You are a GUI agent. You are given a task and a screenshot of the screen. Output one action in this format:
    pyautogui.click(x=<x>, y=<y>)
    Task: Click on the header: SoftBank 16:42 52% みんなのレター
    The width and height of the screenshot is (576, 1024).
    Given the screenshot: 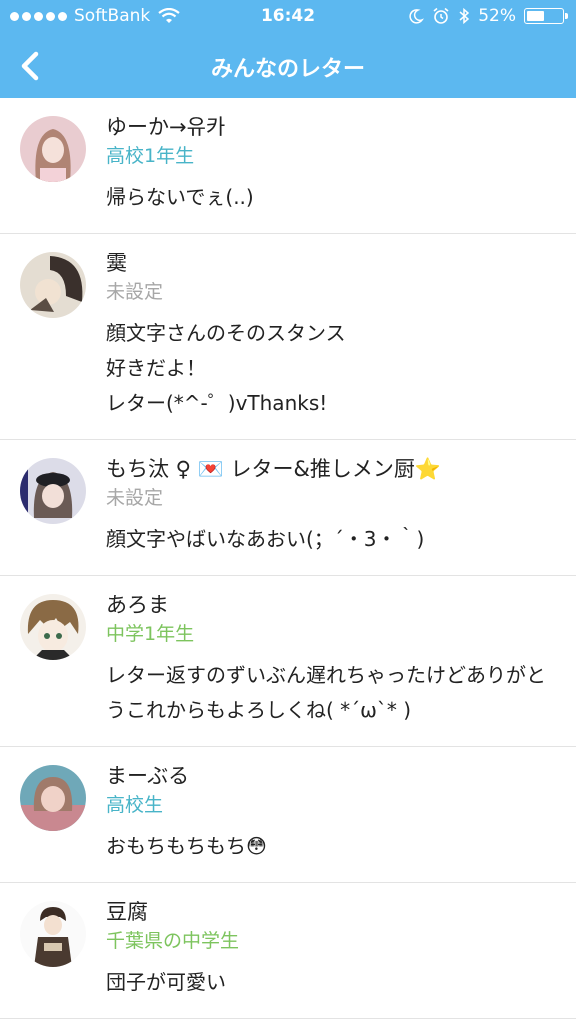 What is the action you would take?
    pyautogui.click(x=288, y=49)
    